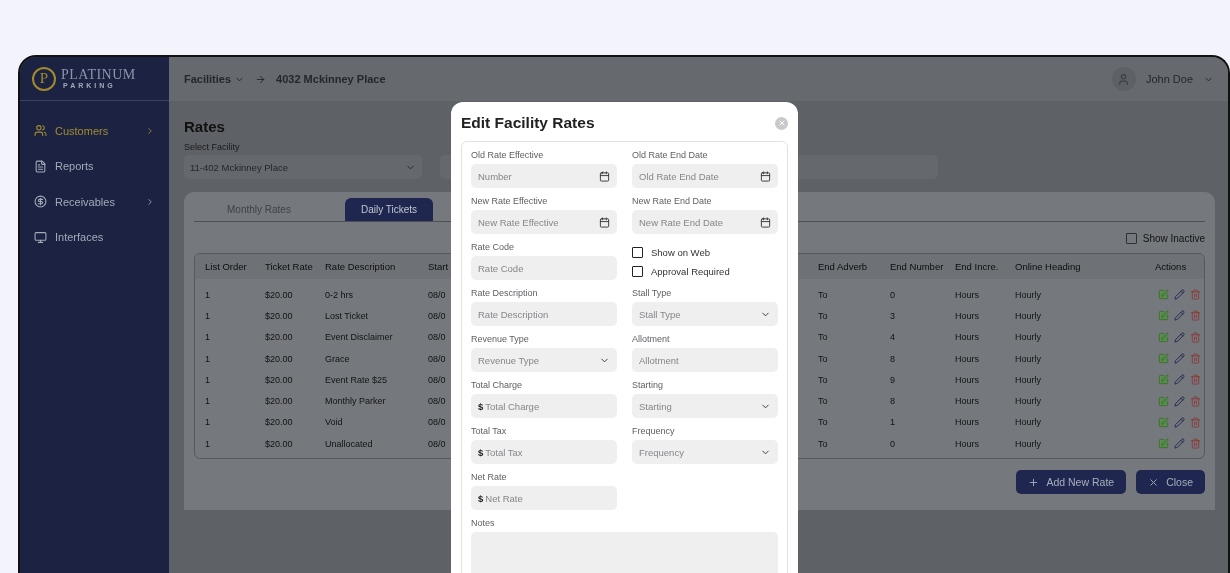 Image resolution: width=1230 pixels, height=573 pixels. I want to click on select-field: Frequency, so click(705, 452).